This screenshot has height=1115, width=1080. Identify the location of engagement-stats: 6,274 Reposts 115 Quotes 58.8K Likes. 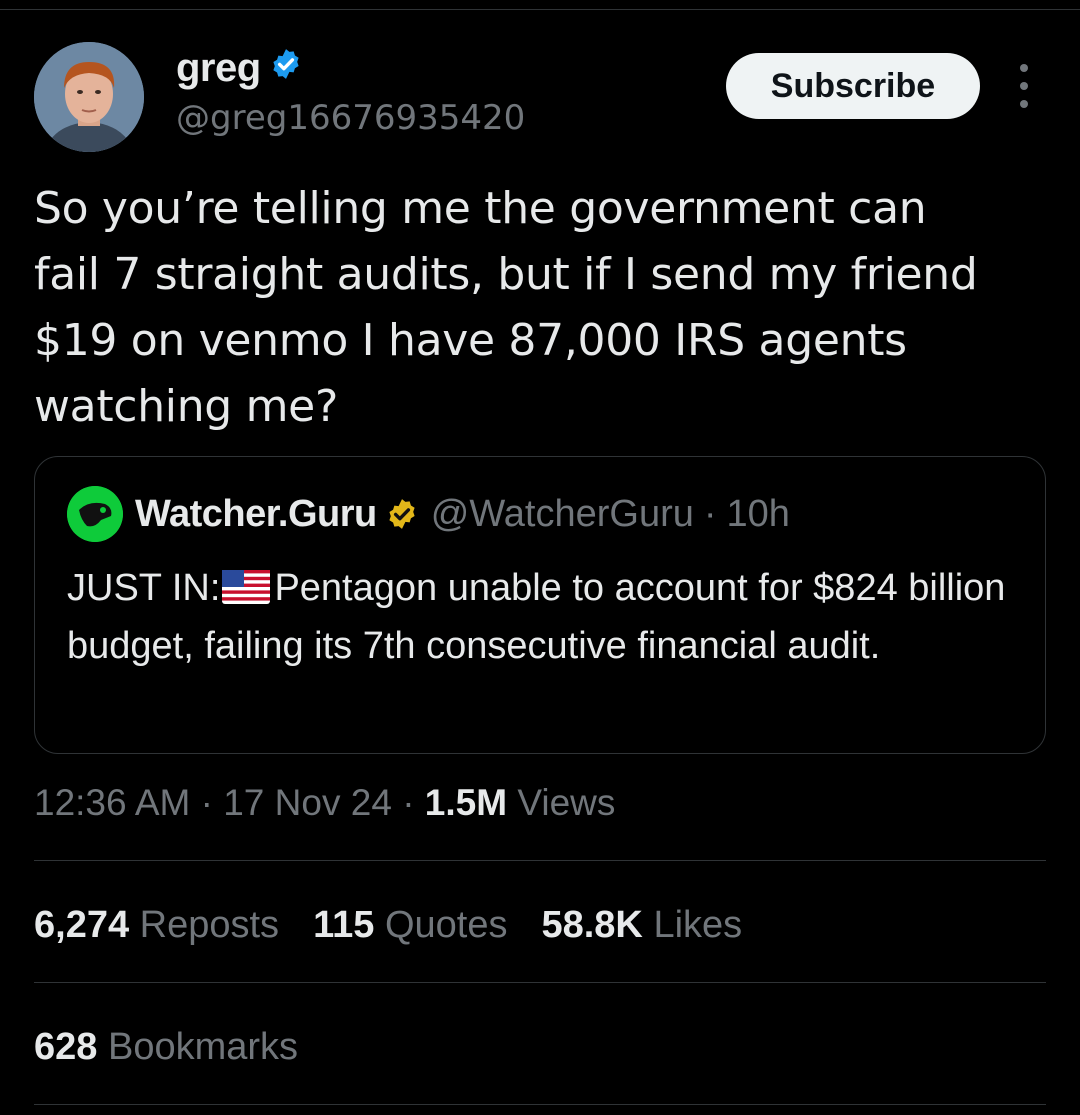
(388, 925).